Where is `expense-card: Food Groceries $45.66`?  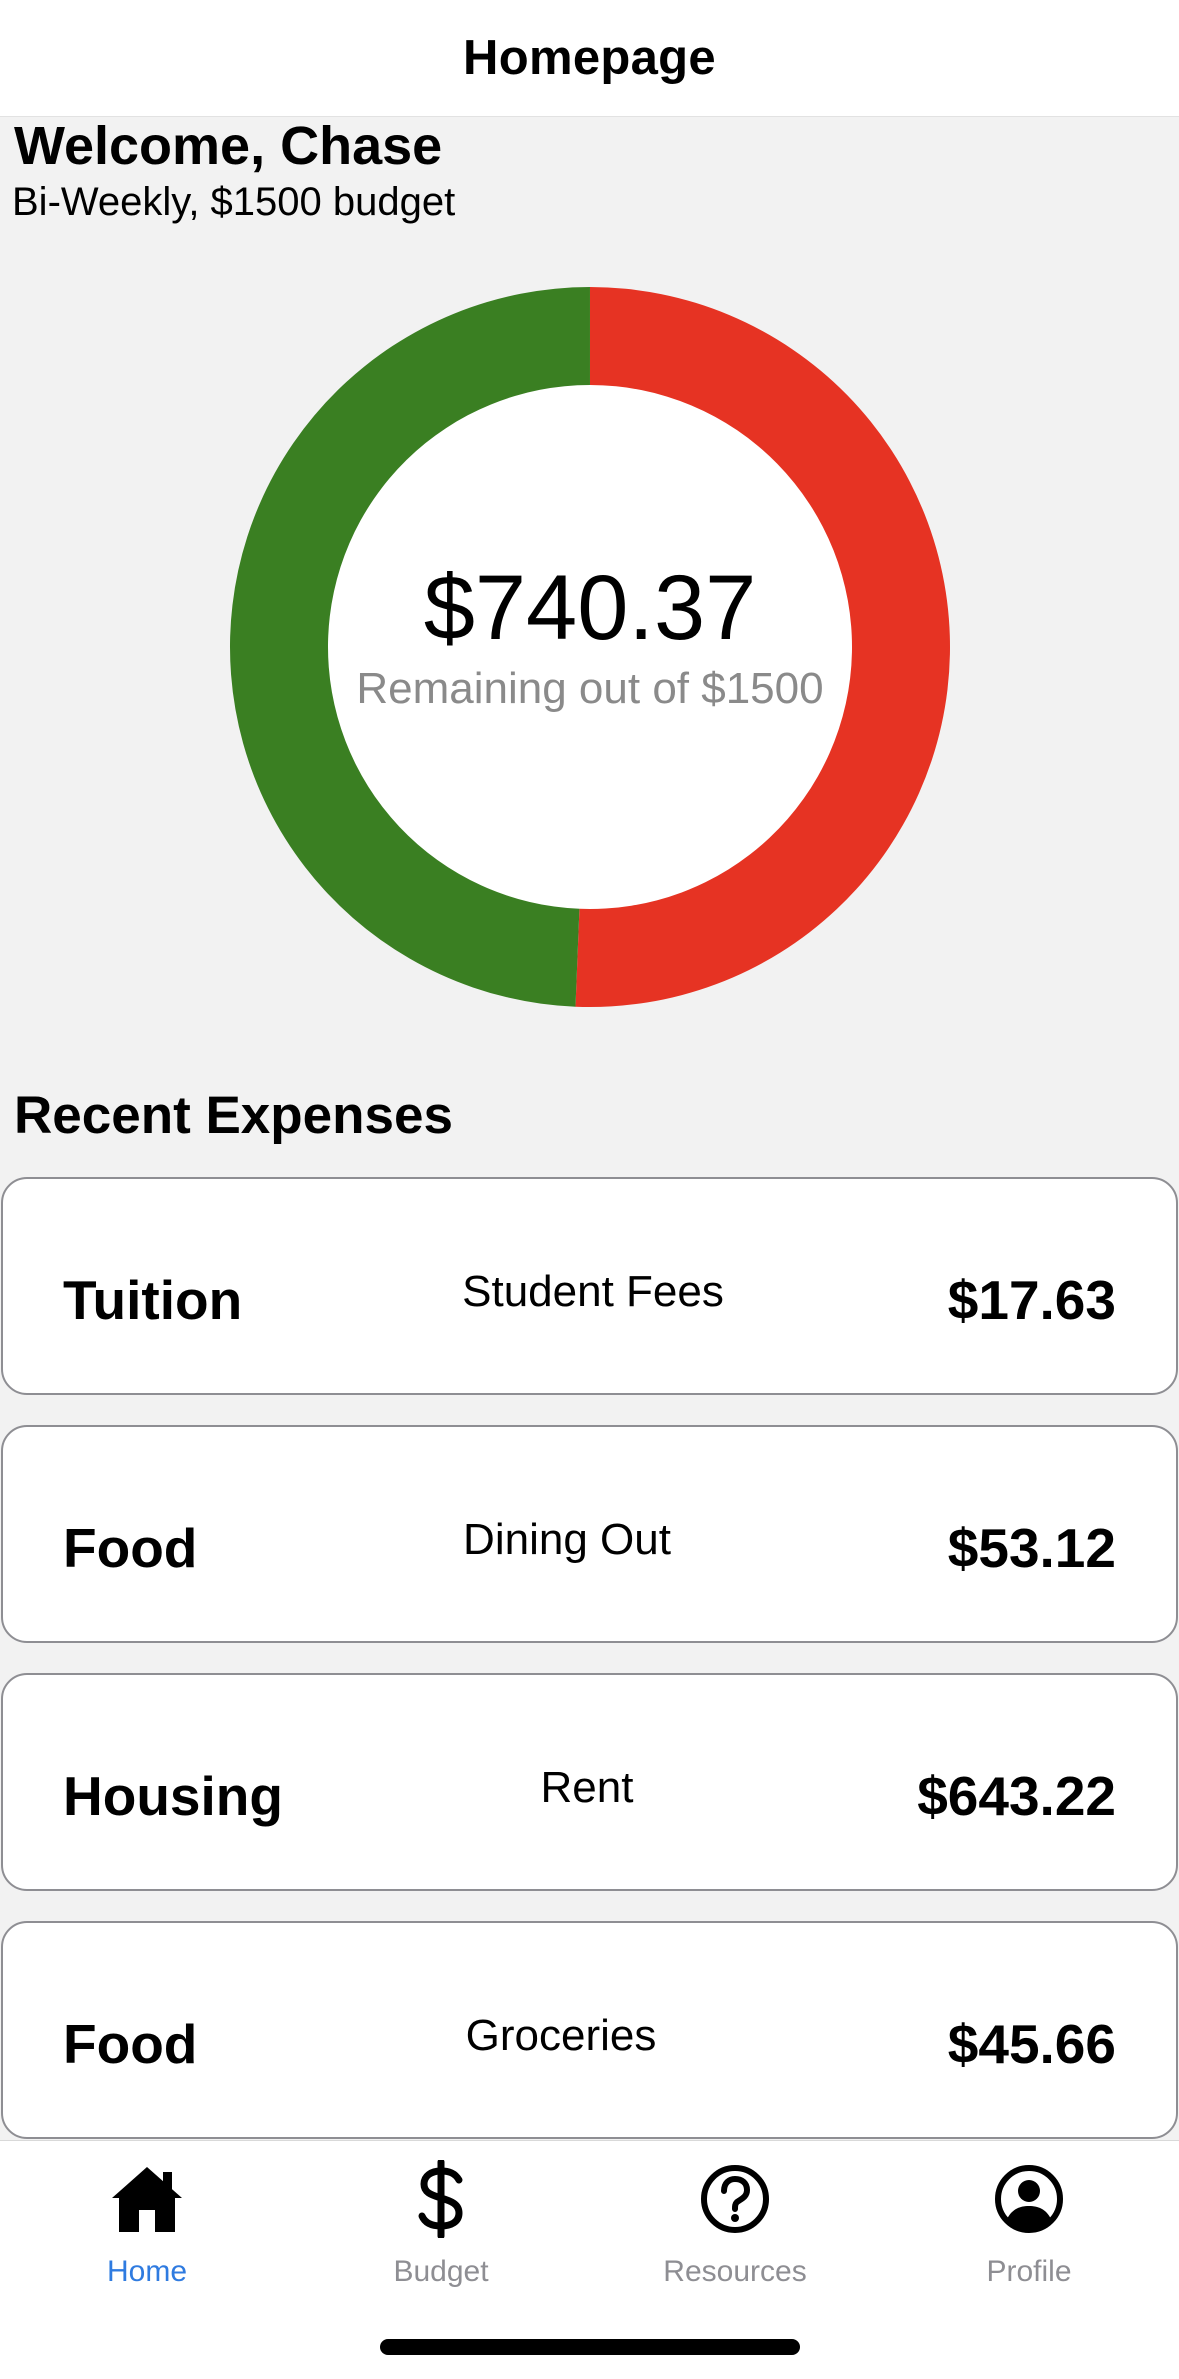
expense-card: Food Groceries $45.66 is located at coordinates (589, 2030).